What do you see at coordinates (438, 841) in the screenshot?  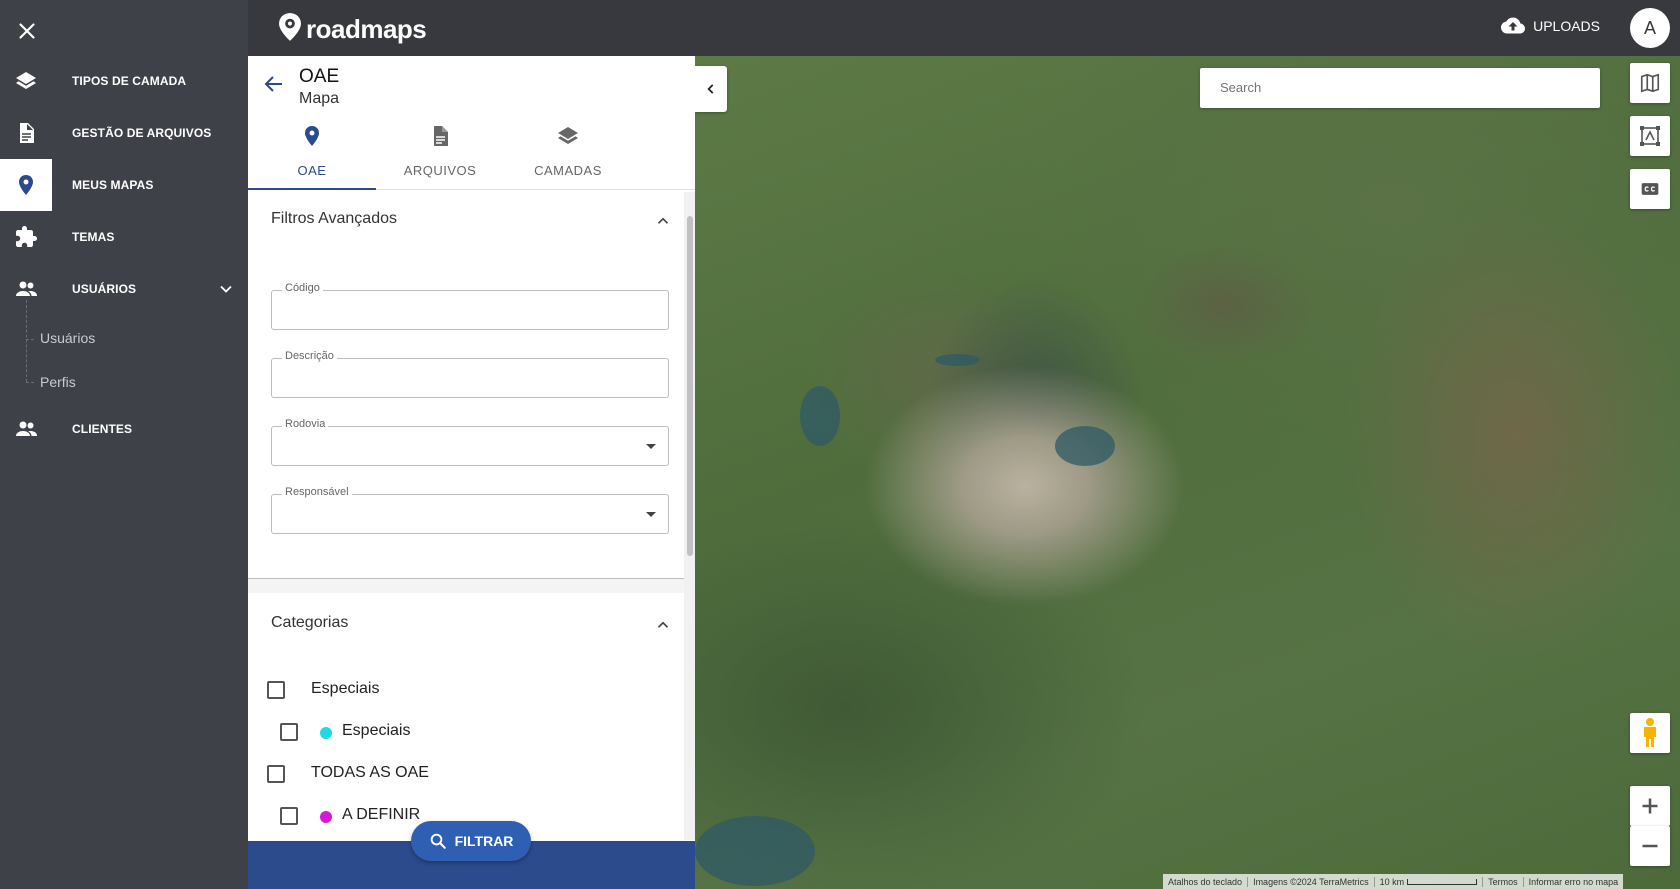 I see `search-icon` at bounding box center [438, 841].